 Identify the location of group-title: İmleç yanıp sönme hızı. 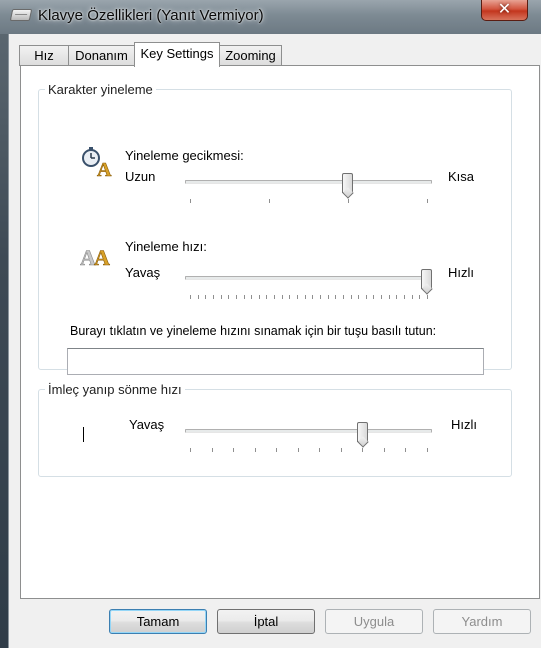
(115, 389).